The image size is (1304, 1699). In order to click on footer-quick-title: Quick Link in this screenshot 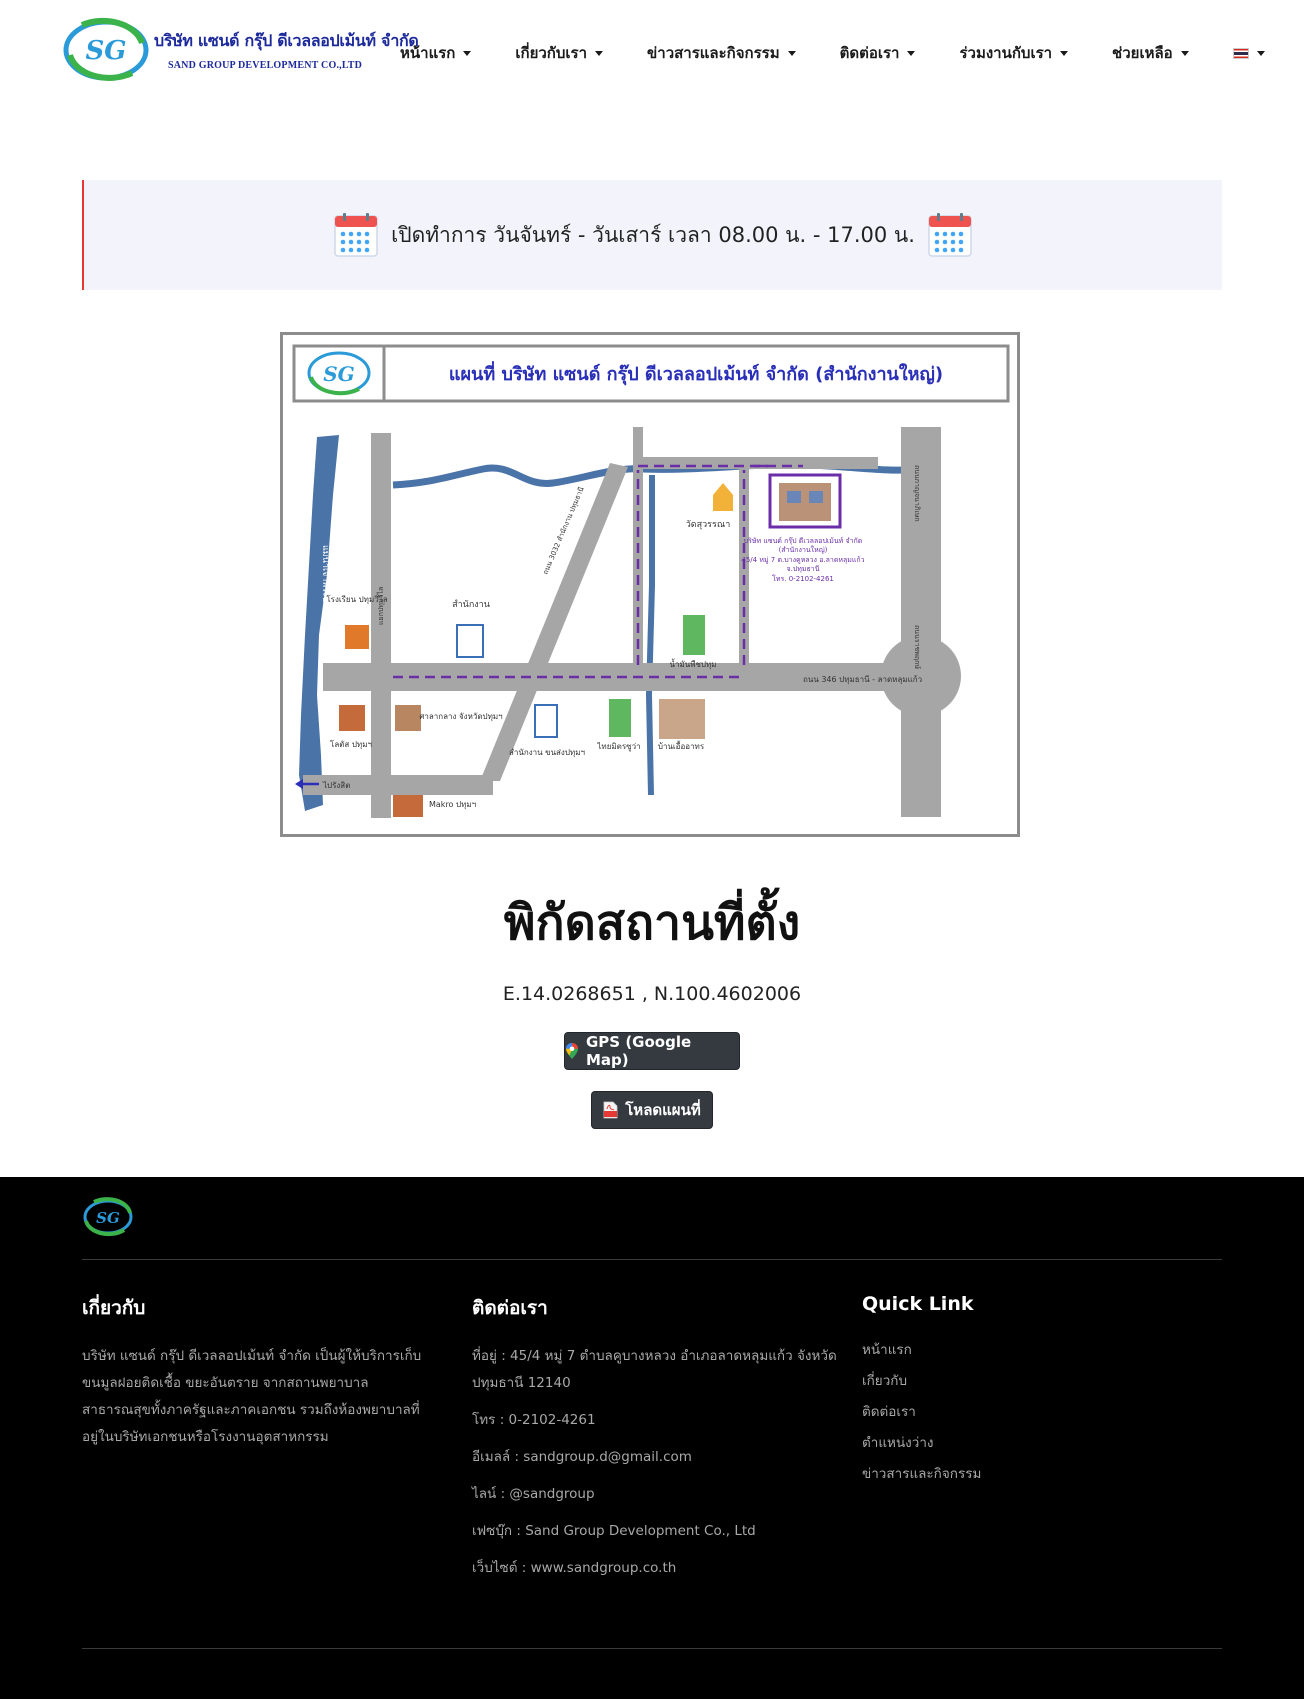, I will do `click(918, 1304)`.